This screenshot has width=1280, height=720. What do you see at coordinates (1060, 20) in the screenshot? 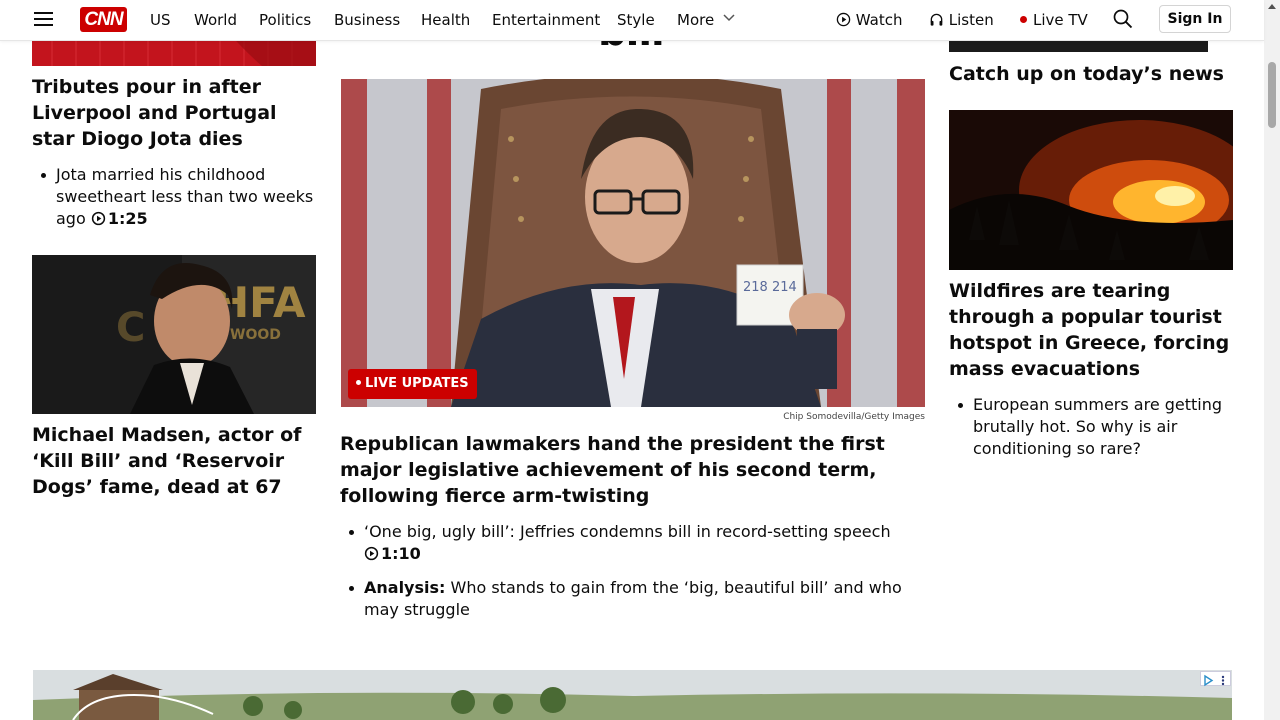
I see `live-tv-label: Live TV` at bounding box center [1060, 20].